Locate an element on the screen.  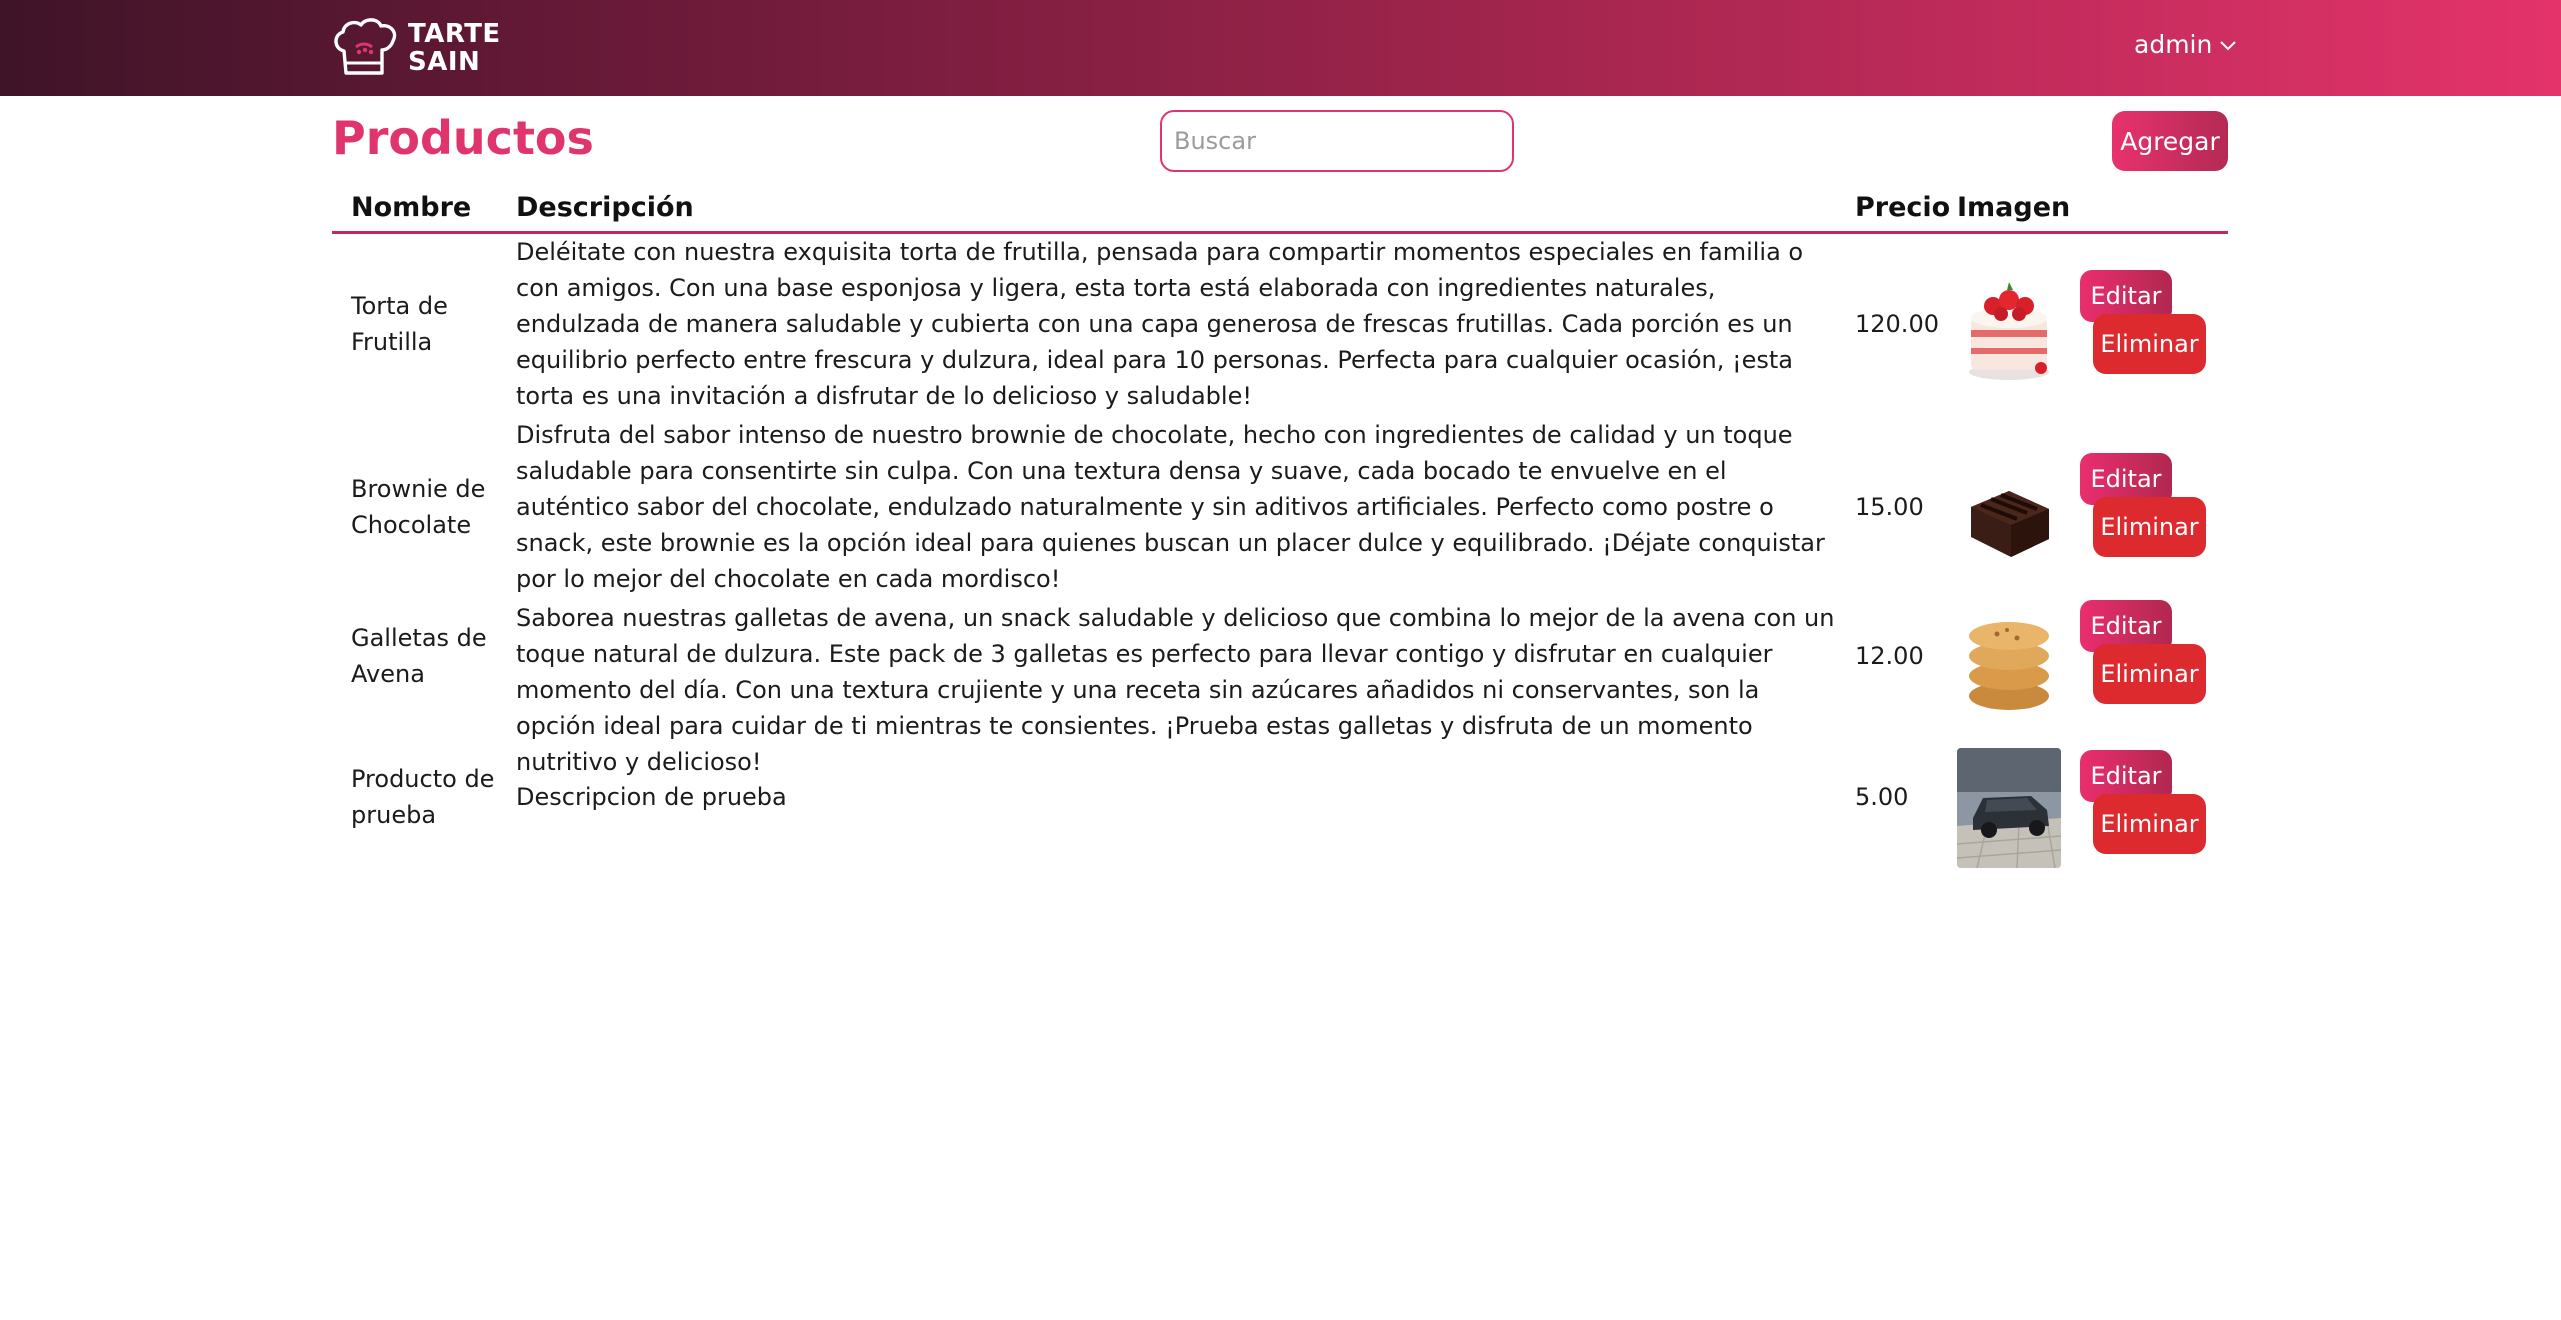
brand-line-1: TARTE is located at coordinates (454, 34).